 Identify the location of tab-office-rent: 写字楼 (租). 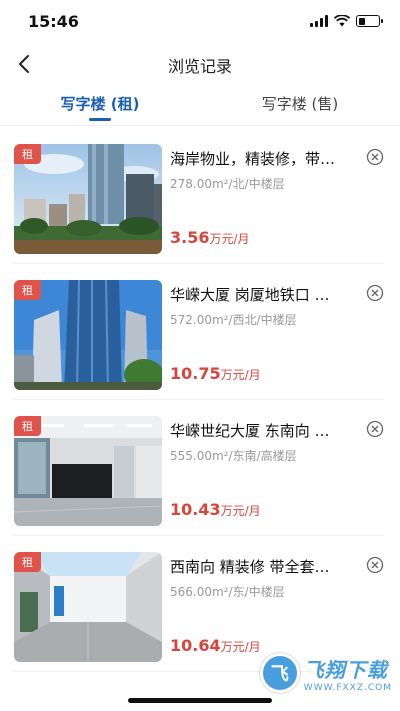
(100, 103).